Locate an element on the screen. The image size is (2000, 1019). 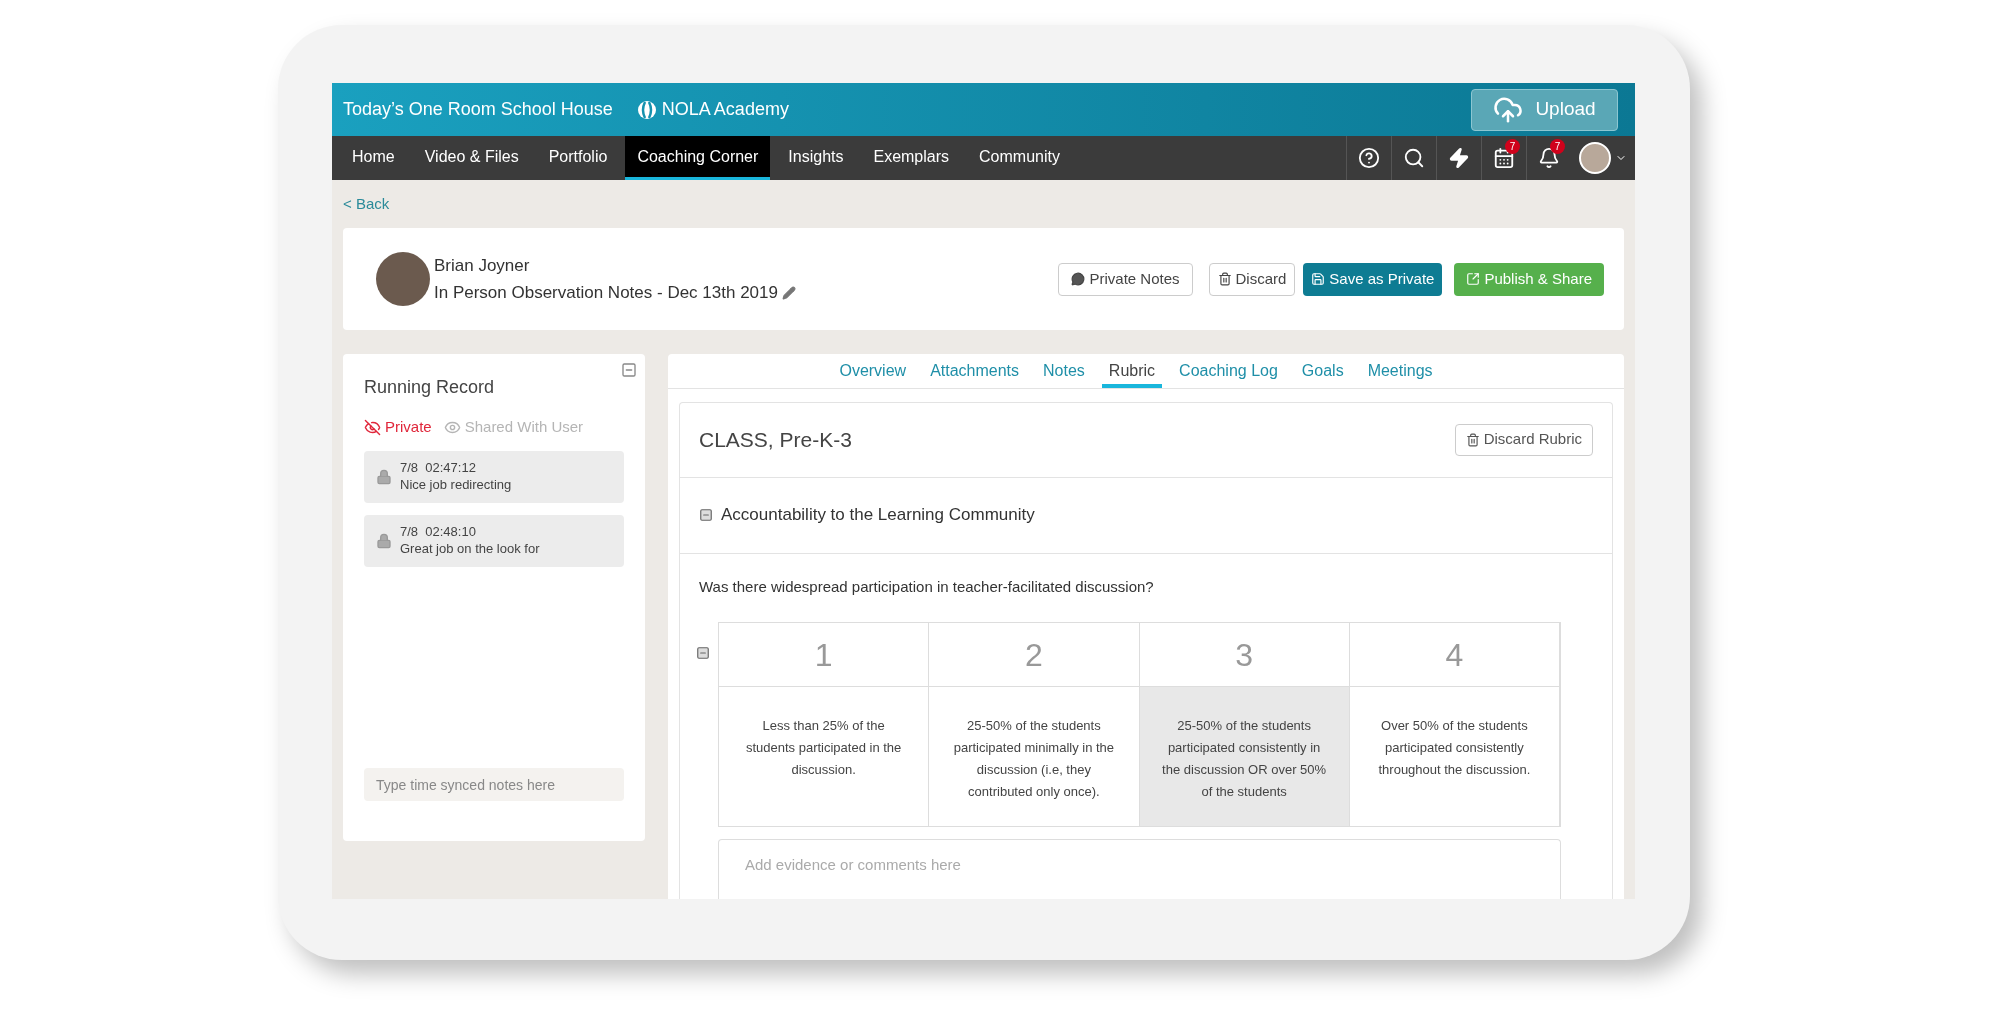
note-time: 7/8 02:47:12 is located at coordinates (438, 468).